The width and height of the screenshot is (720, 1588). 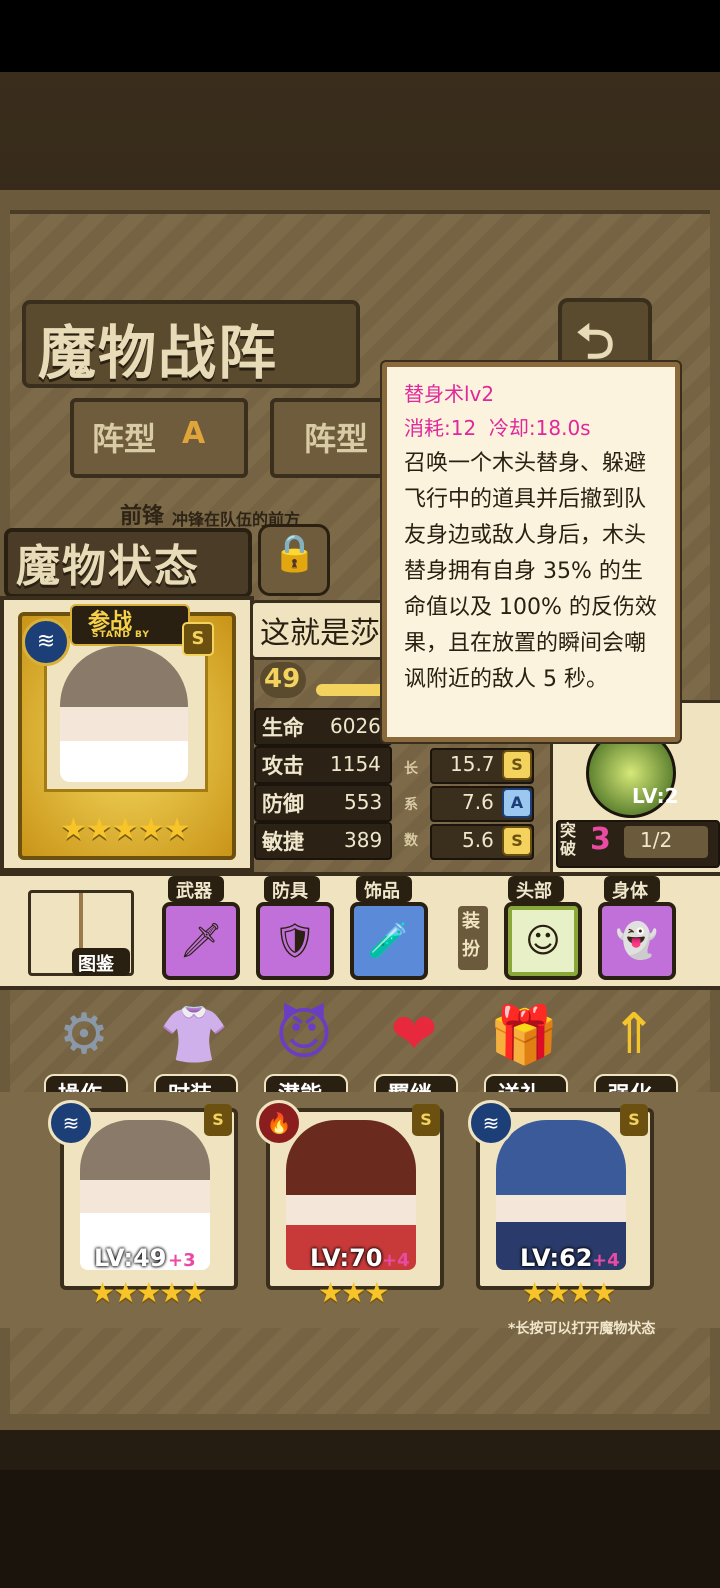 What do you see at coordinates (124, 714) in the screenshot?
I see `monster-portrait` at bounding box center [124, 714].